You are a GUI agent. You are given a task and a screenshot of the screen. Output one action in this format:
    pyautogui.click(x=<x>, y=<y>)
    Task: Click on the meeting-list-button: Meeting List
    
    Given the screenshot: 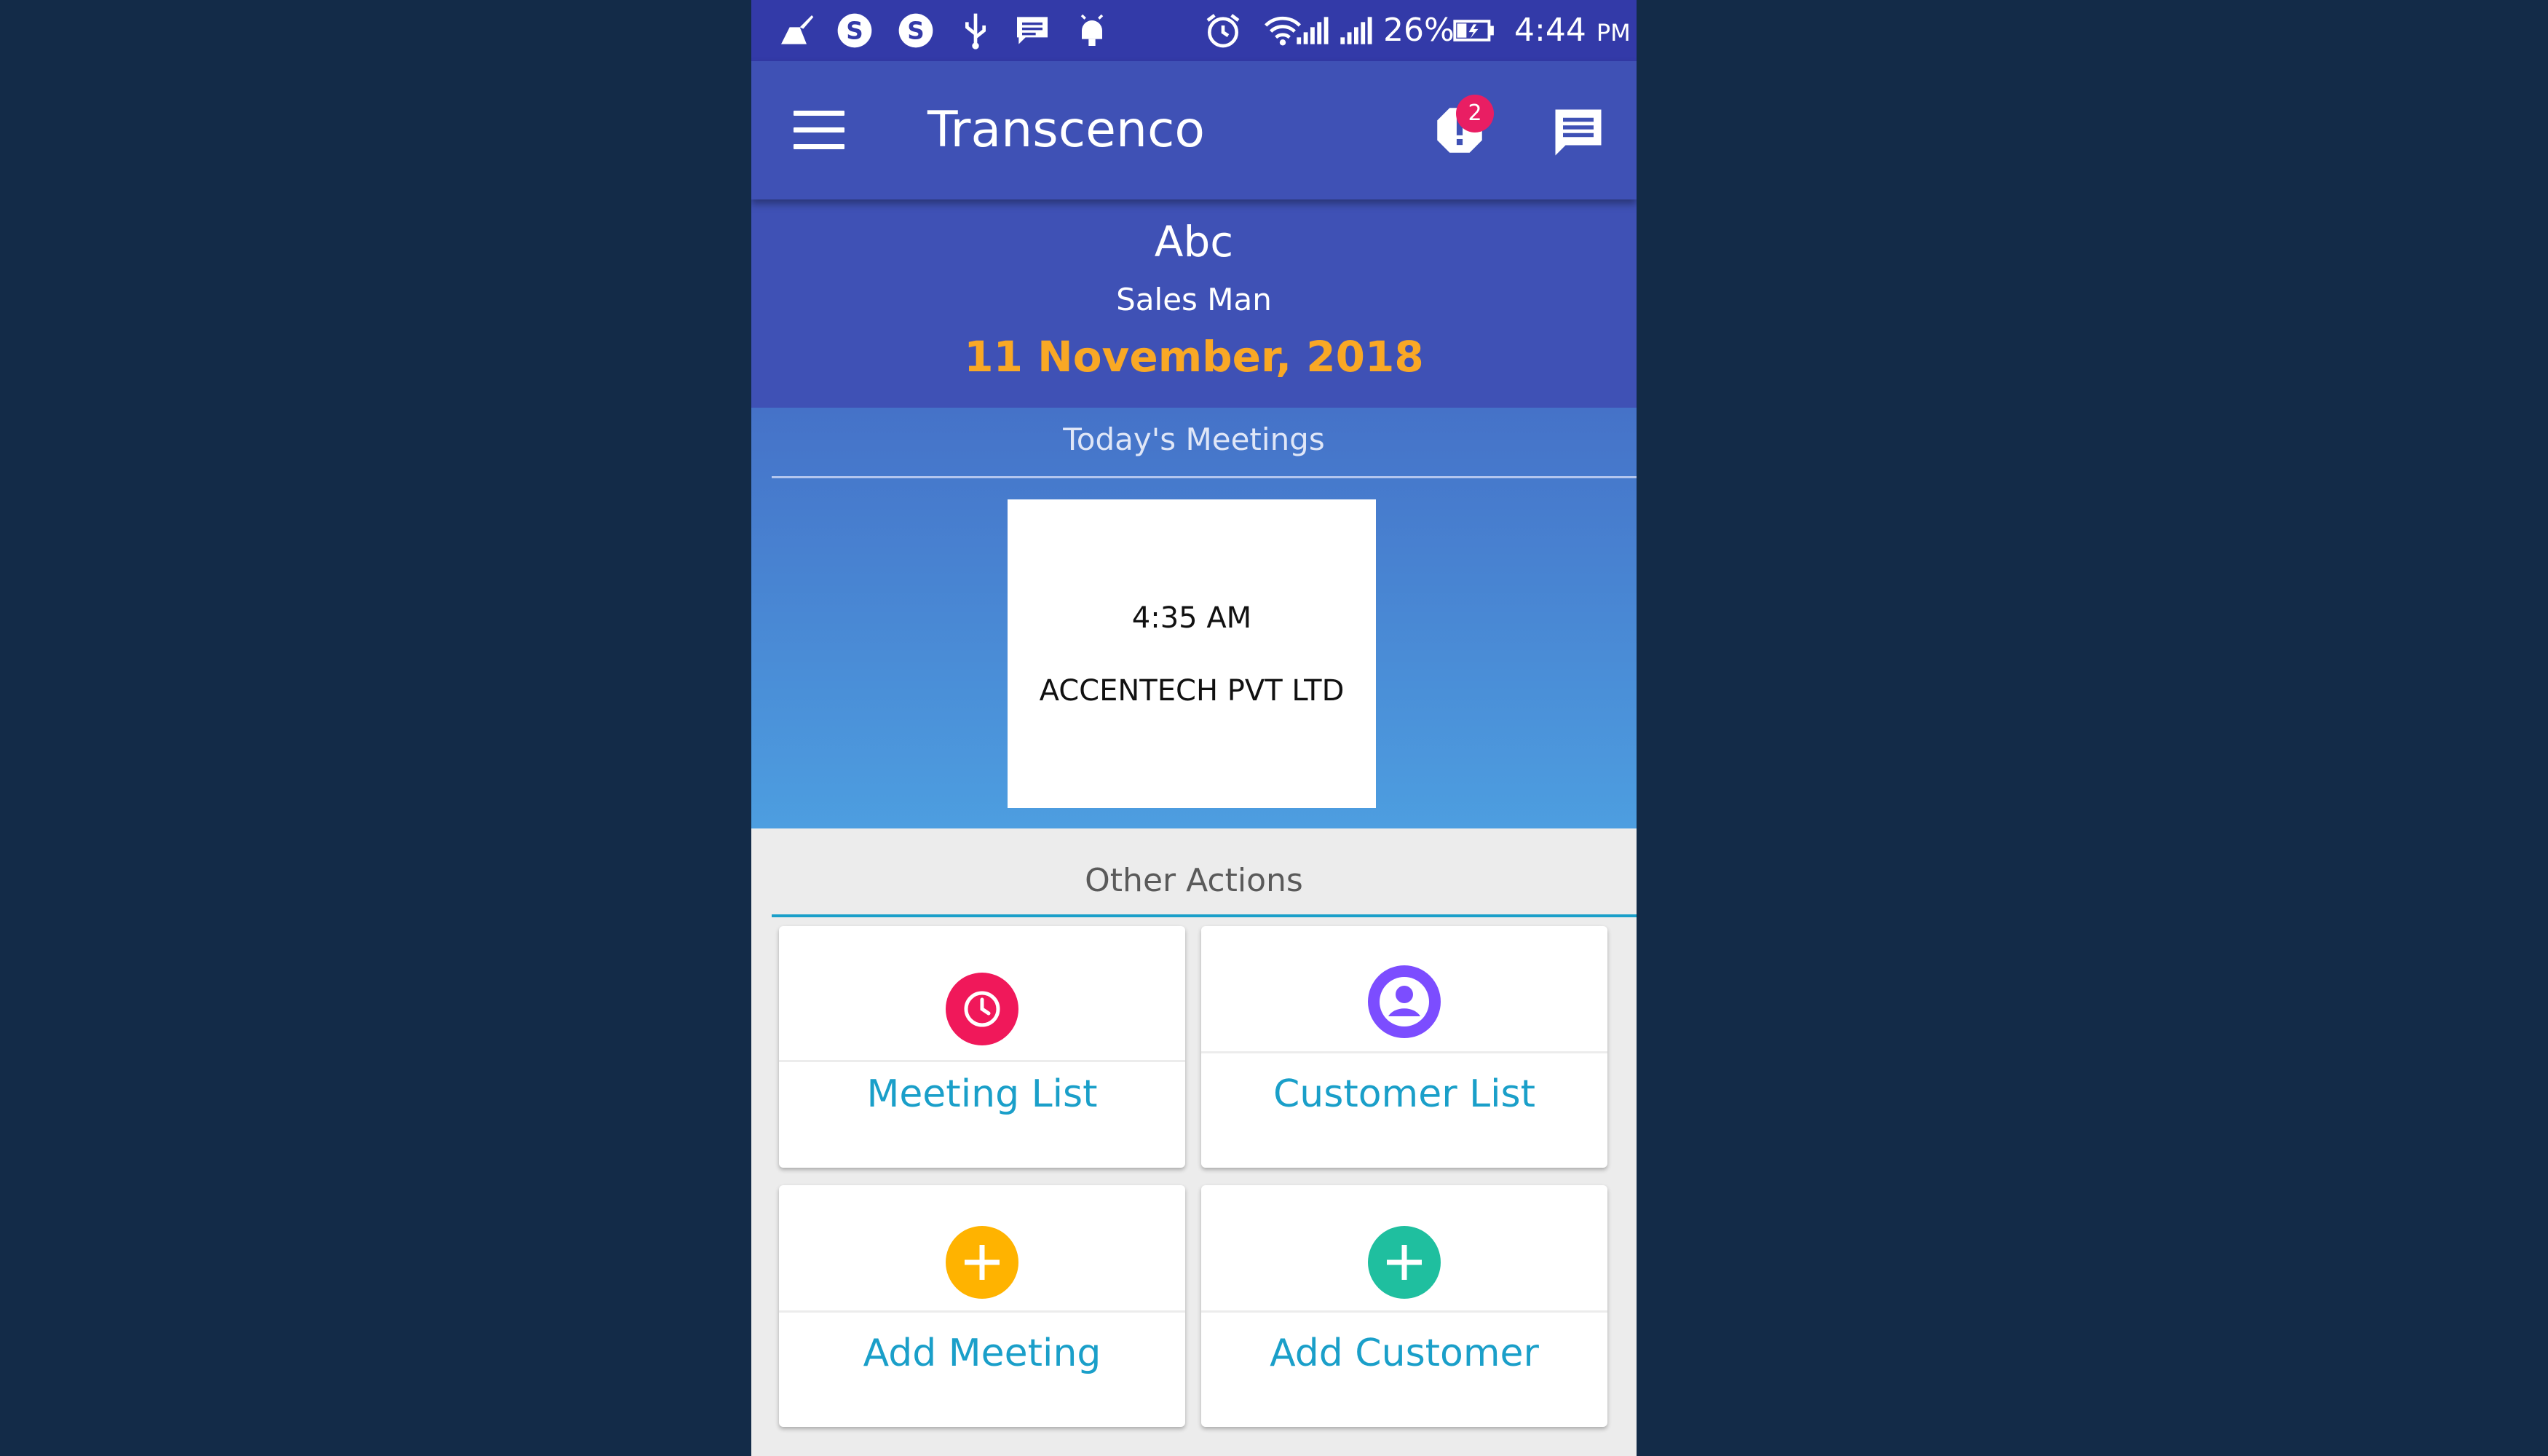 What is the action you would take?
    pyautogui.click(x=982, y=1047)
    